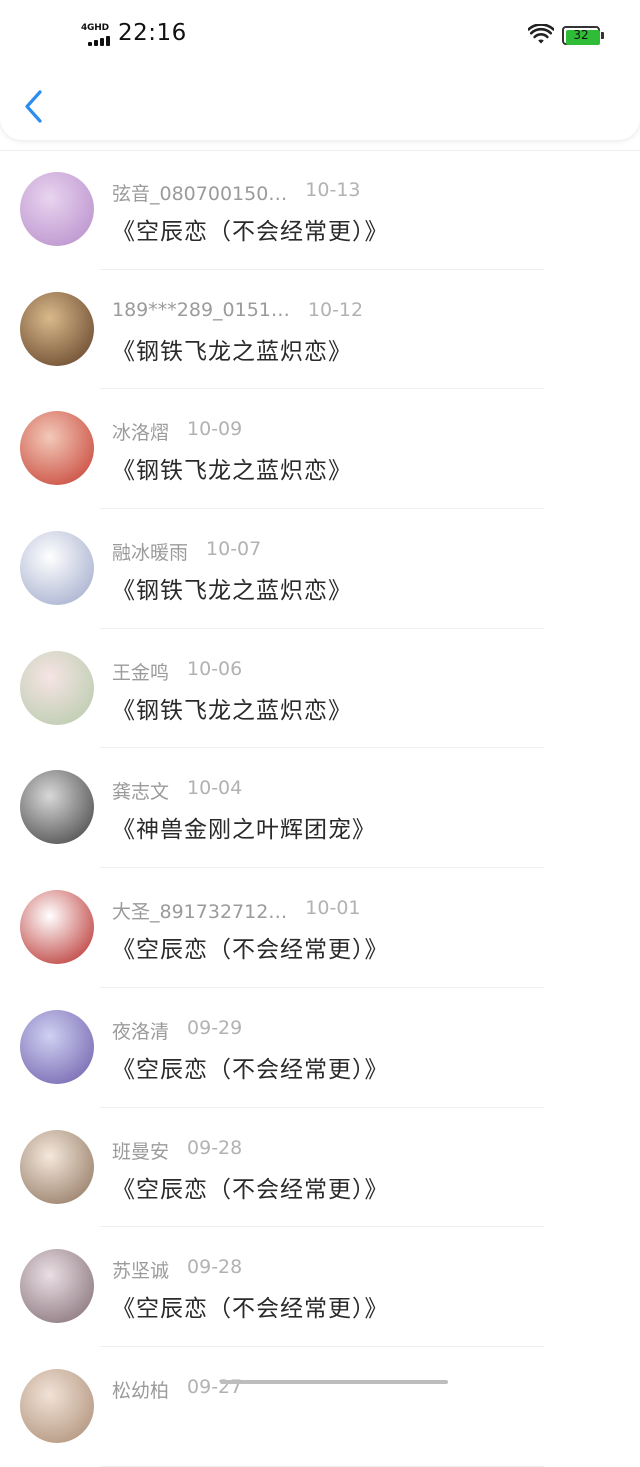 The width and height of the screenshot is (640, 1467). I want to click on item-meta: 王金鸣 10-06, so click(177, 671).